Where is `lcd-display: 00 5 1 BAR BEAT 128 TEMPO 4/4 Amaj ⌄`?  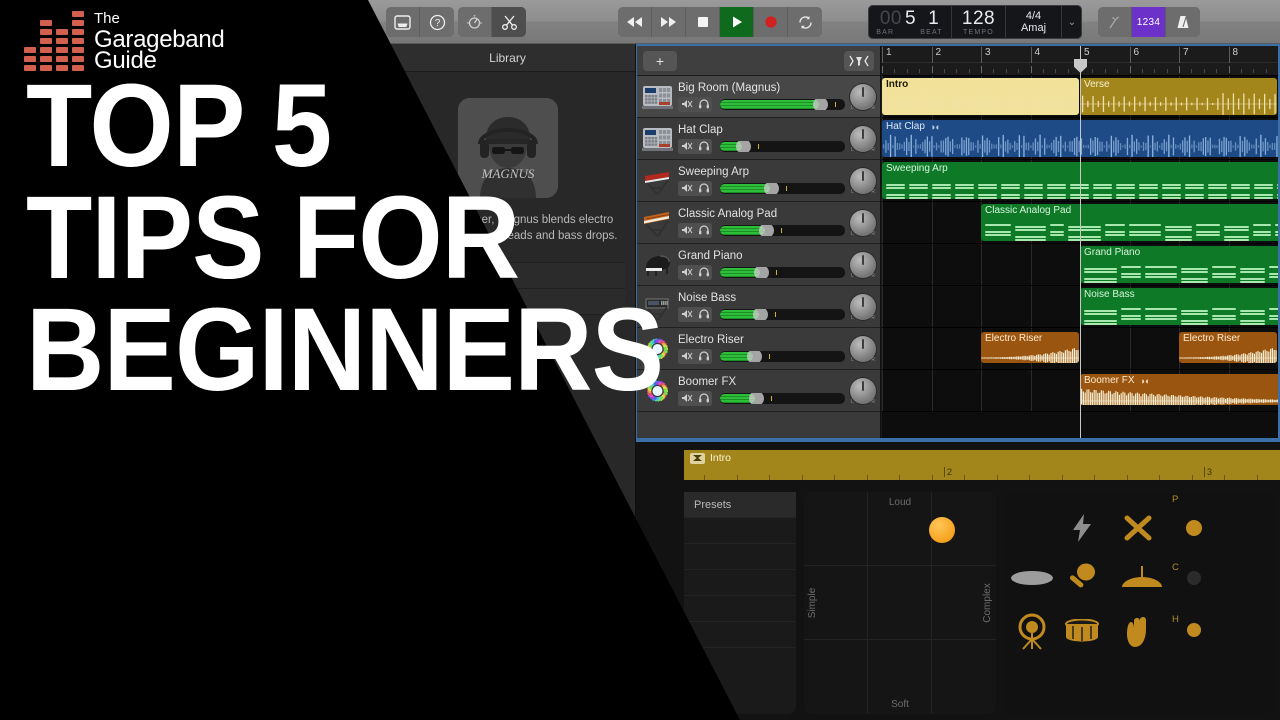 lcd-display: 00 5 1 BAR BEAT 128 TEMPO 4/4 Amaj ⌄ is located at coordinates (975, 22).